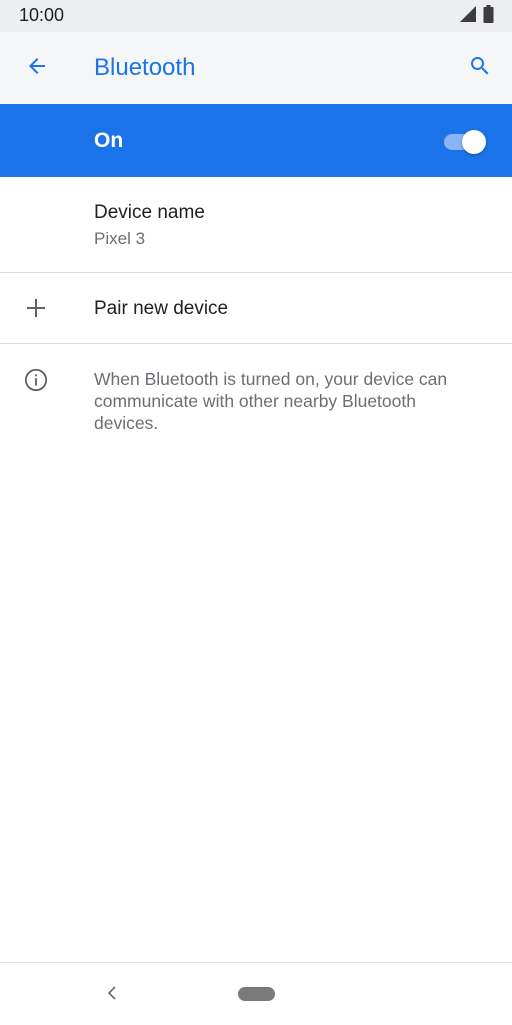 The width and height of the screenshot is (512, 1025). I want to click on app-bar: Bluetooth, so click(256, 68).